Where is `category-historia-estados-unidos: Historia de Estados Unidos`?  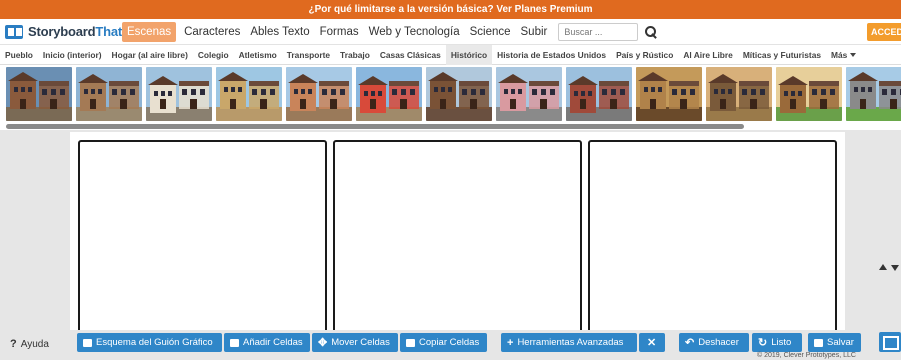 category-historia-estados-unidos: Historia de Estados Unidos is located at coordinates (551, 55).